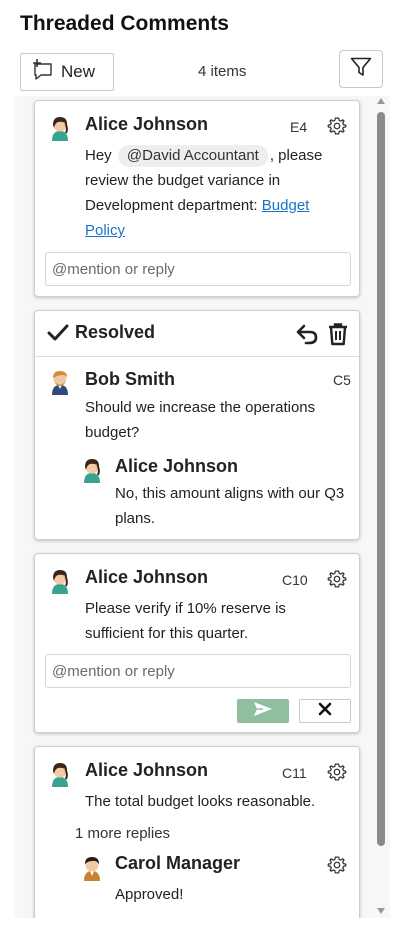 This screenshot has width=408, height=932. What do you see at coordinates (295, 580) in the screenshot?
I see `cell-reference: C10` at bounding box center [295, 580].